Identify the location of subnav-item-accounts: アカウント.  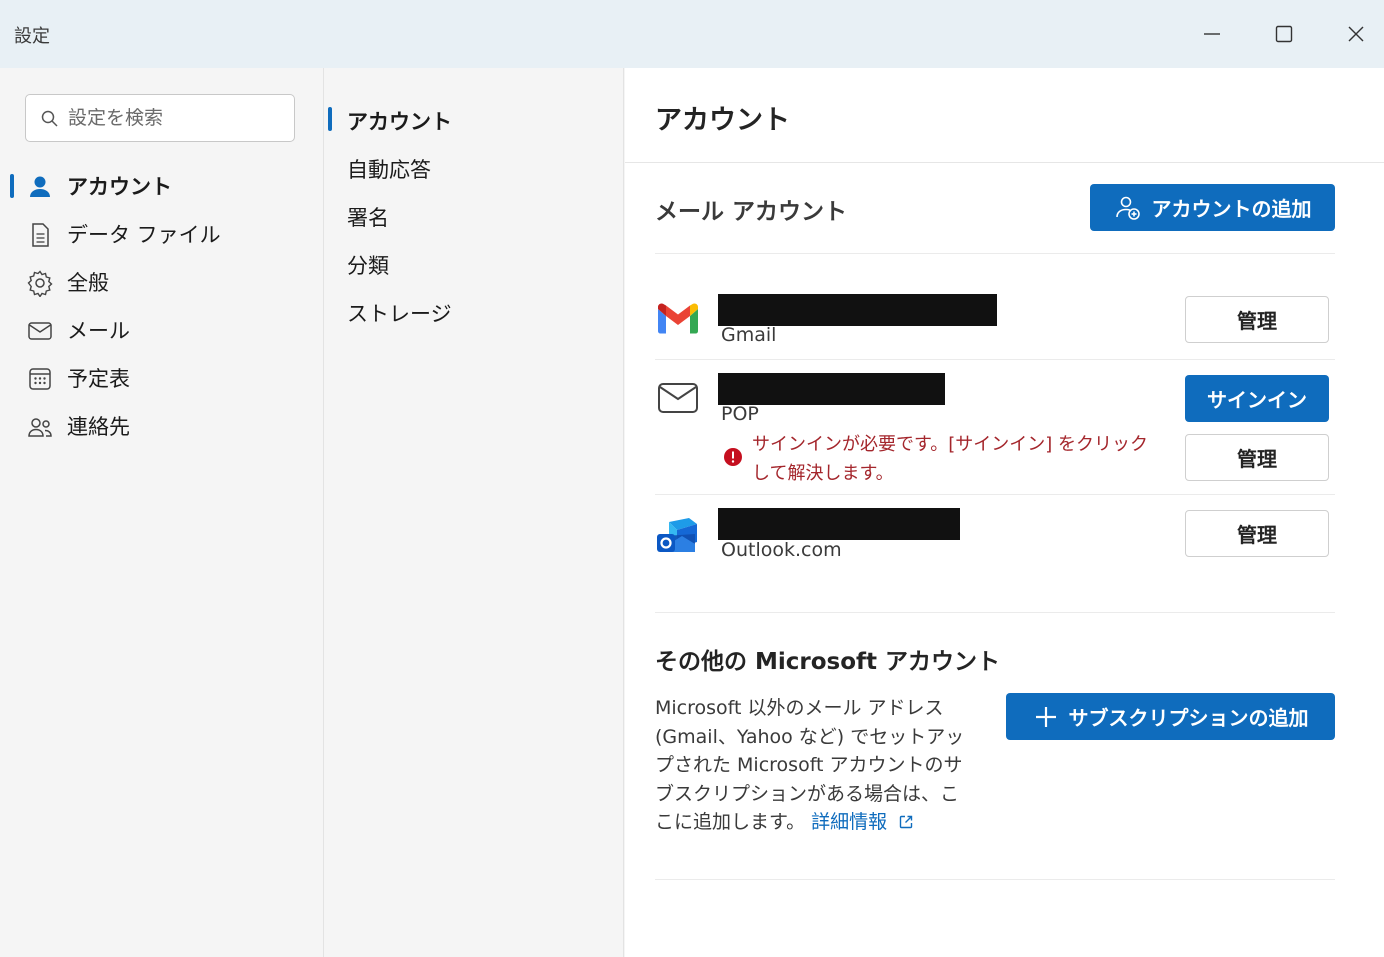
(399, 121).